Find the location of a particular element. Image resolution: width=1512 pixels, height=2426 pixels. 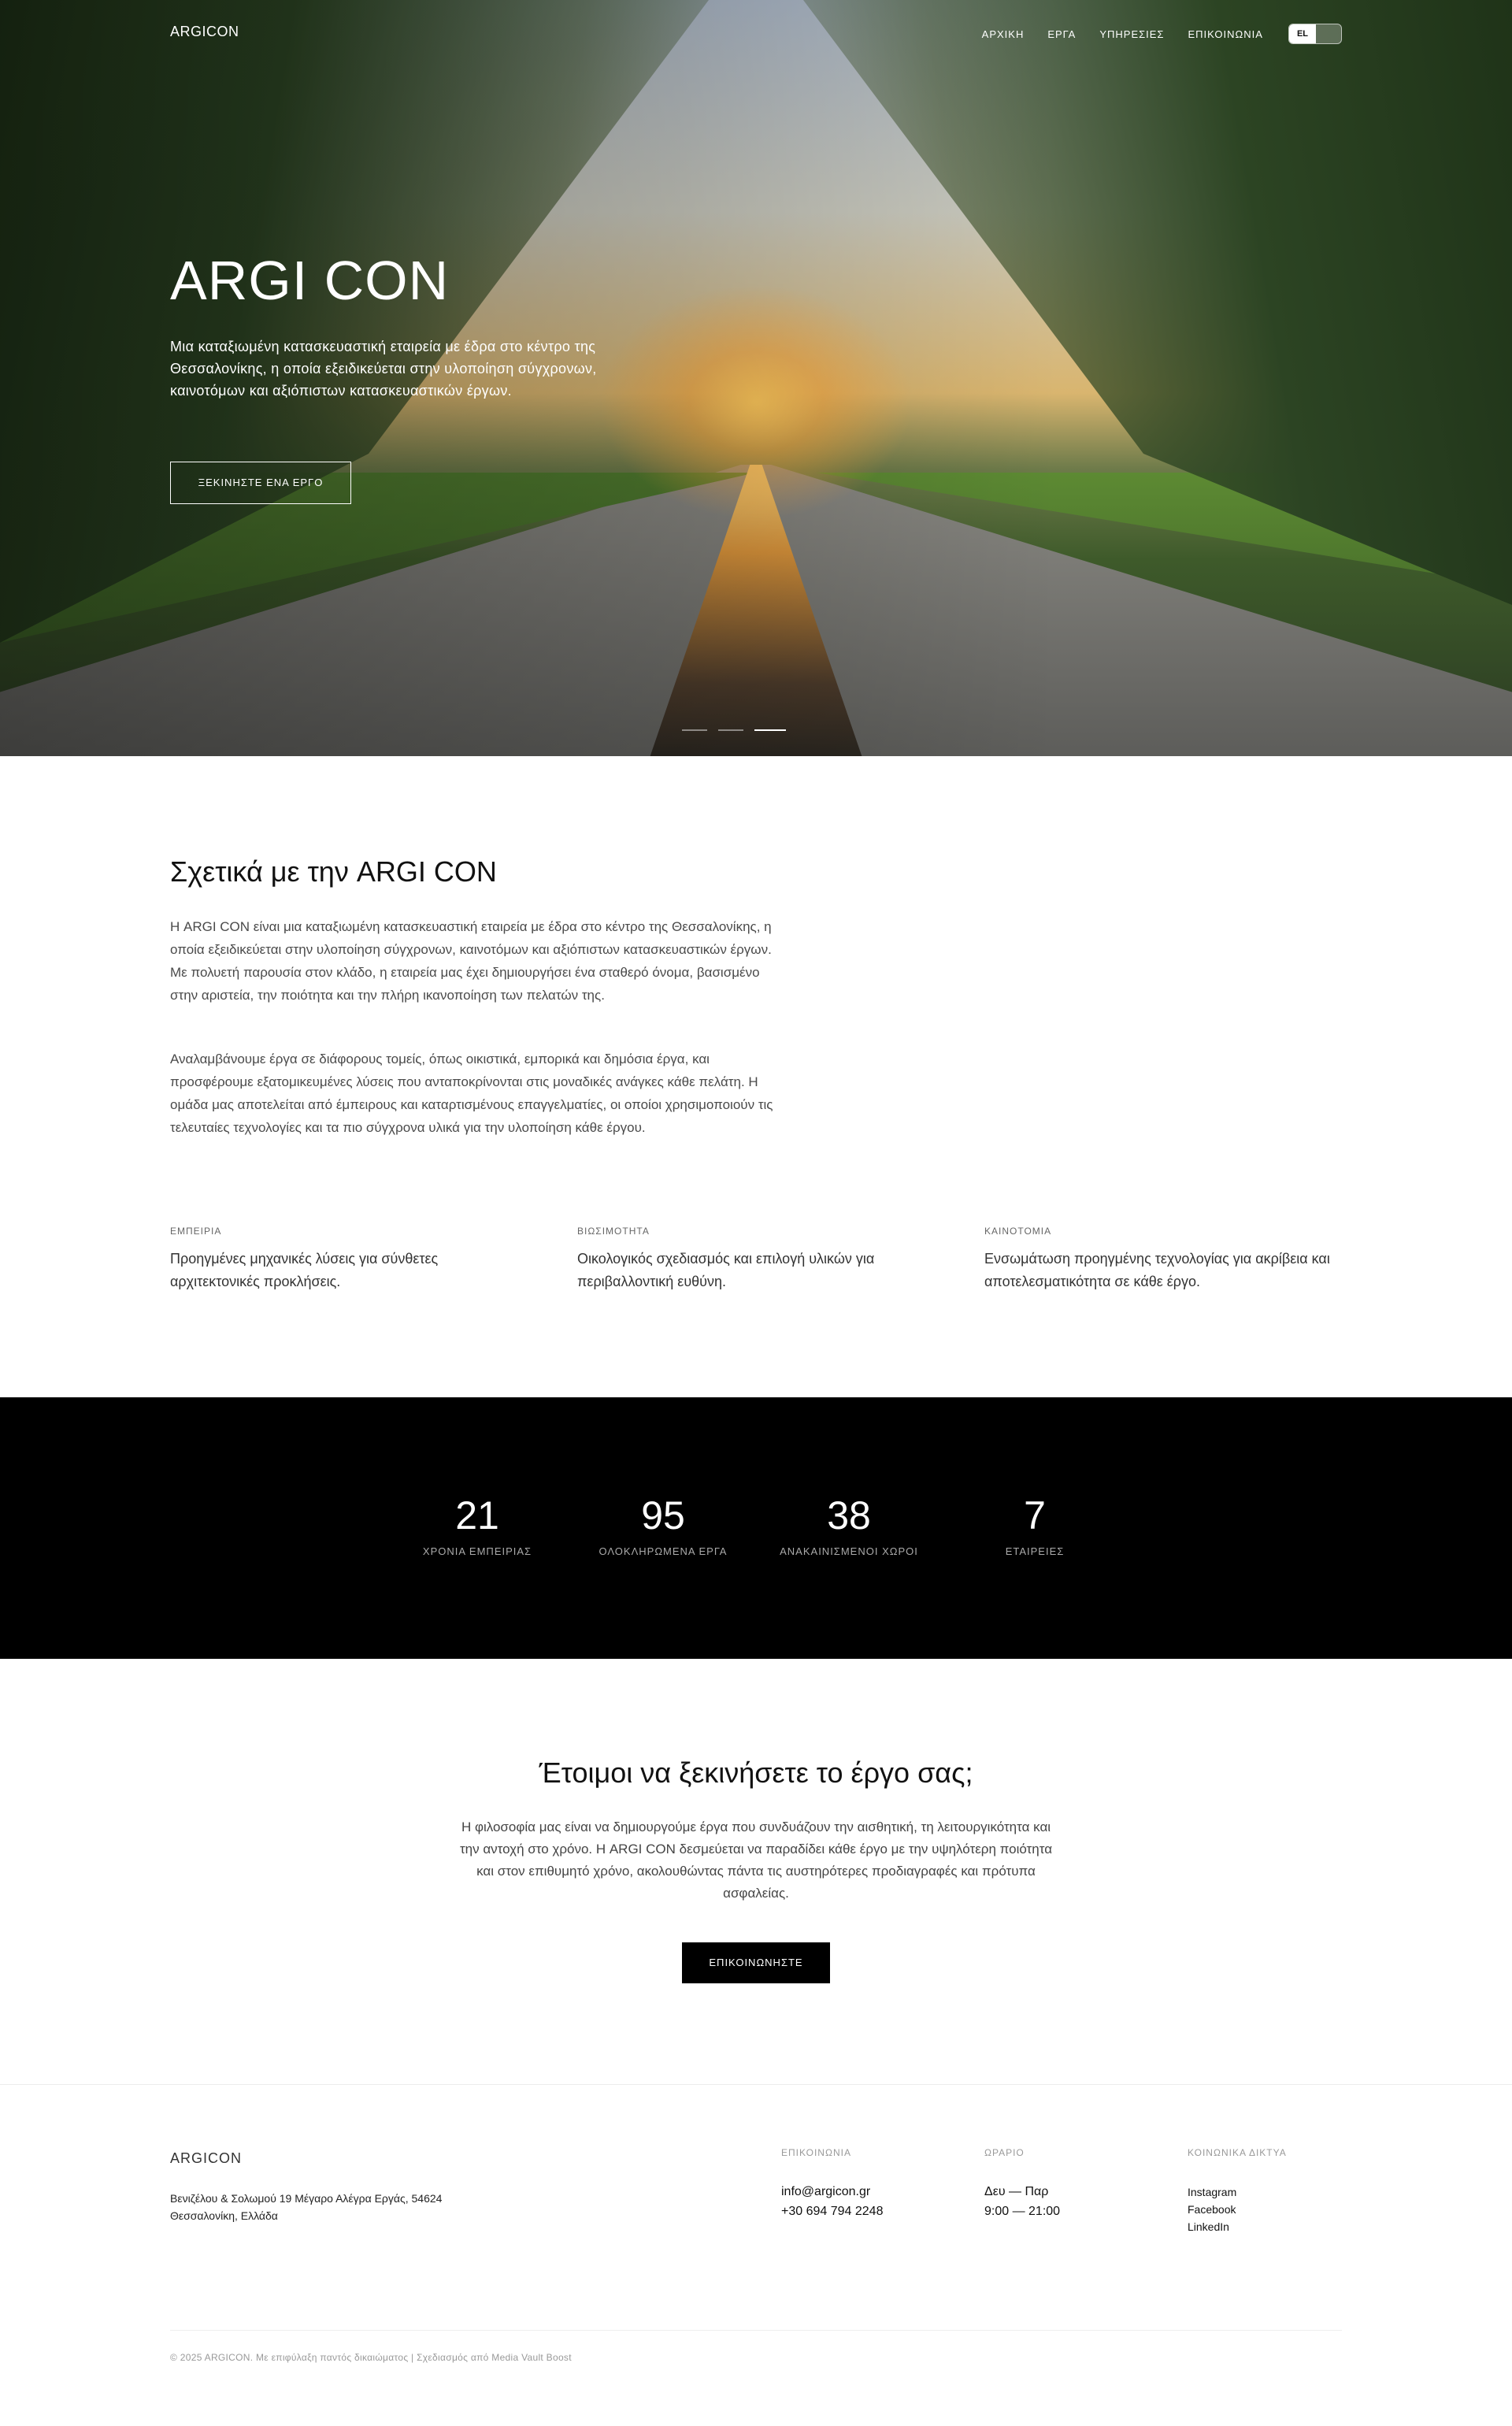

stat-renovations: 38 ΑΝΑΚΑΙΝΙΣΜΕΝΟΙ ΧΩΡΟΙ is located at coordinates (849, 1524).